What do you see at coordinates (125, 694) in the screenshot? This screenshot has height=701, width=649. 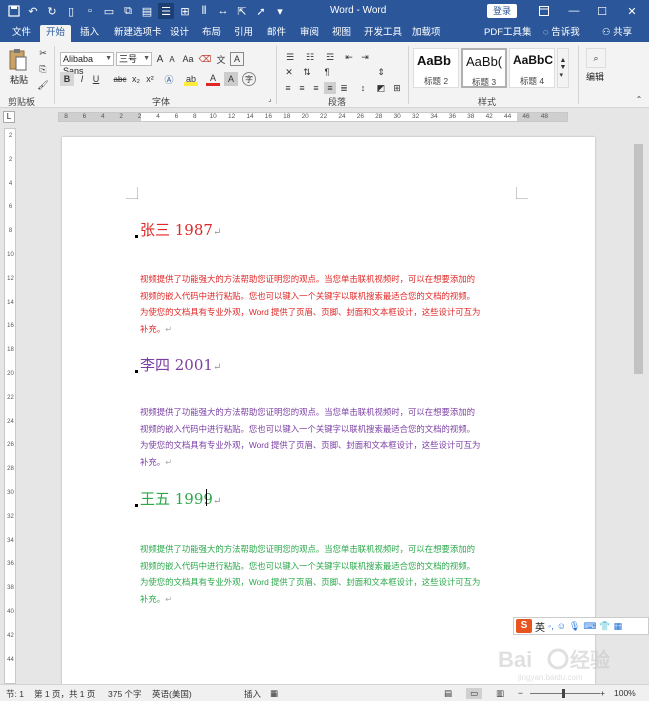 I see `word-count: 375 个字` at bounding box center [125, 694].